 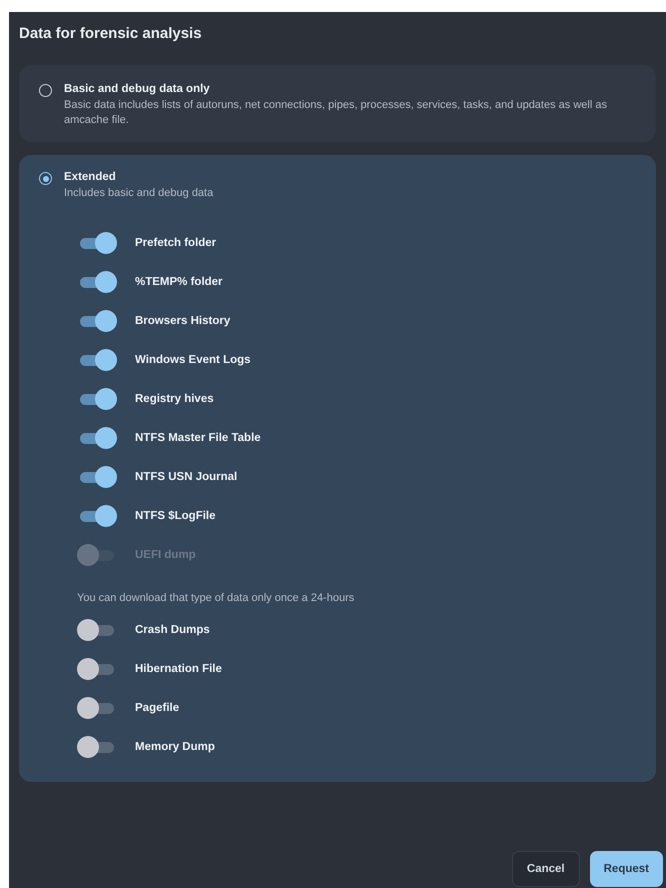 I want to click on toggle-label: Prefetch folder, so click(x=175, y=242).